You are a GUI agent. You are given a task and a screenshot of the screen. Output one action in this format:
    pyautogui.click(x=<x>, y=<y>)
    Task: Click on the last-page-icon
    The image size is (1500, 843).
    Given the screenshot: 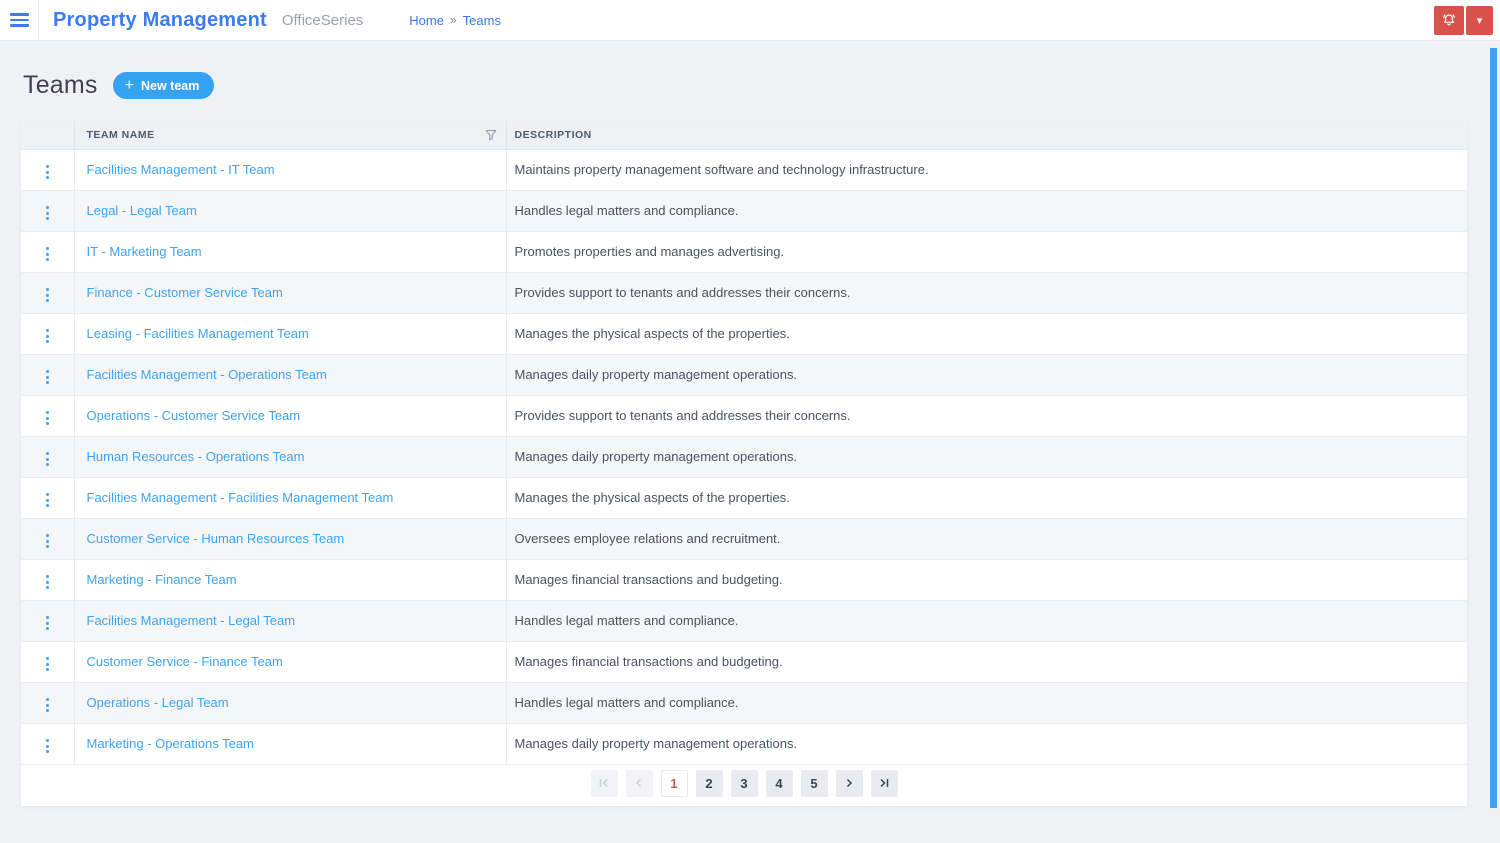 What is the action you would take?
    pyautogui.click(x=884, y=783)
    